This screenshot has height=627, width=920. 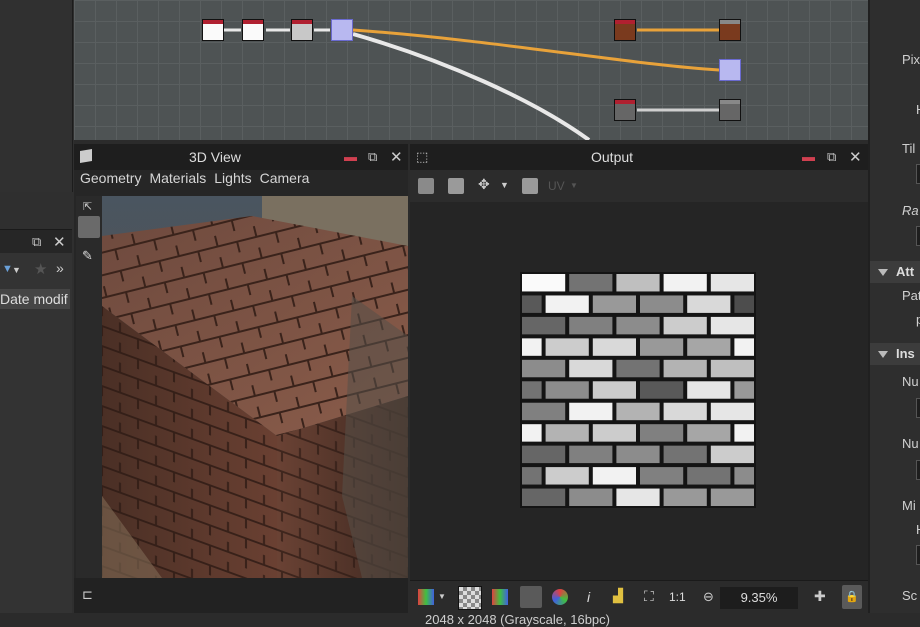 I want to click on color-channel-icon, so click(x=426, y=597).